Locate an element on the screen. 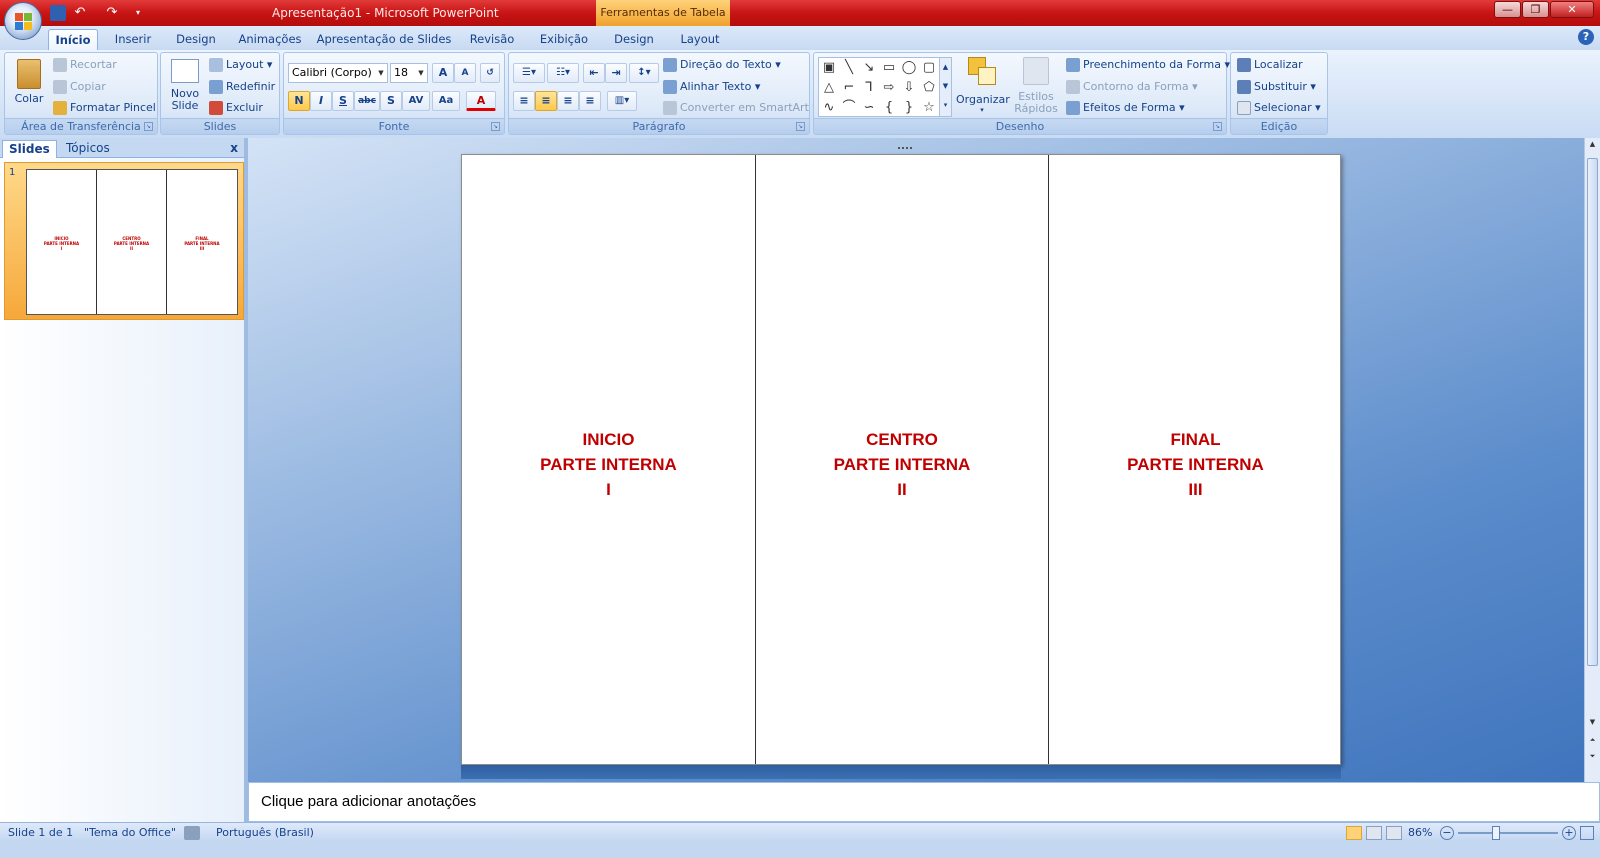 The width and height of the screenshot is (1600, 858). select-button: Selecionar ▾ is located at coordinates (1279, 108).